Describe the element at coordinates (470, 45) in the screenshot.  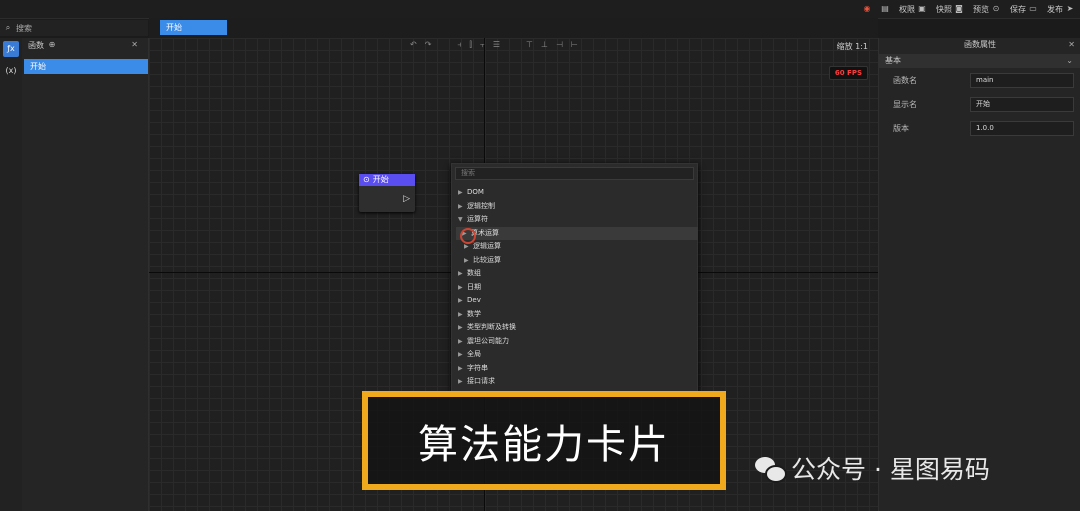
I see `align-center-icon: ⫿` at that location.